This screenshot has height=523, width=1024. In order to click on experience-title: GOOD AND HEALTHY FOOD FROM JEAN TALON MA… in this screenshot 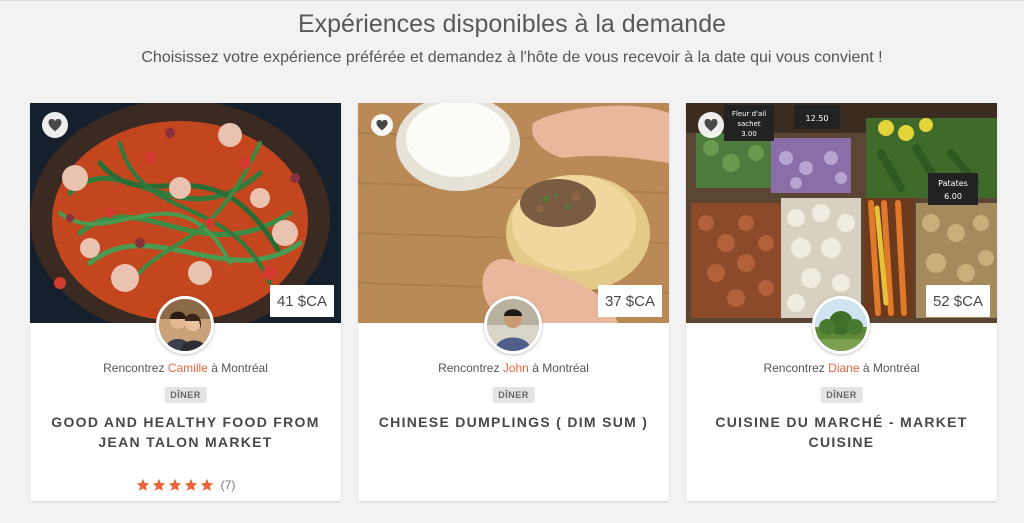, I will do `click(185, 432)`.